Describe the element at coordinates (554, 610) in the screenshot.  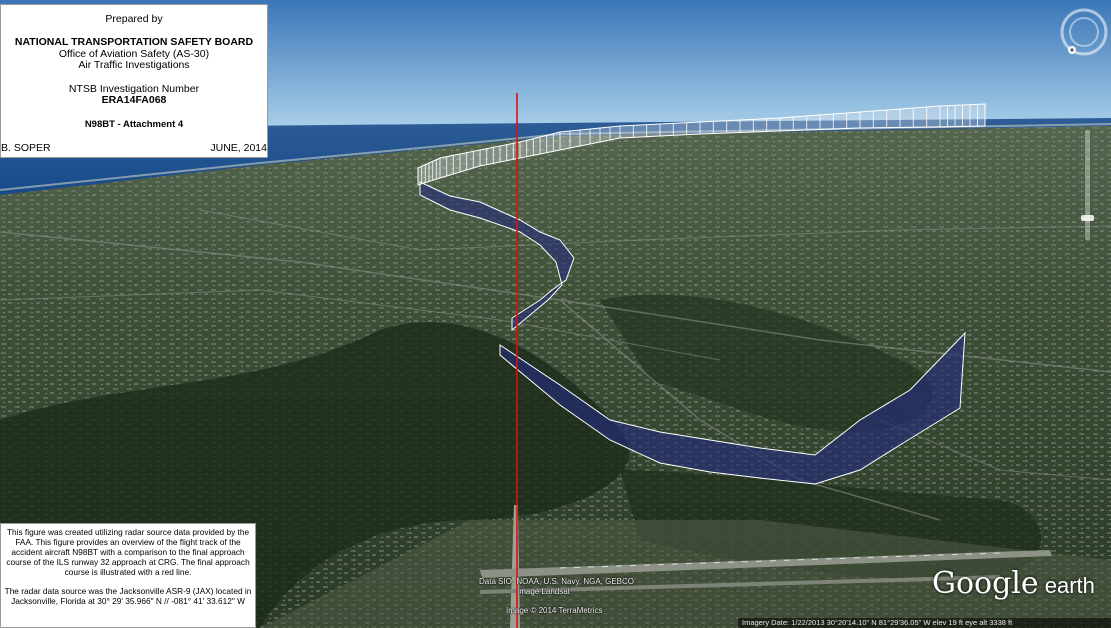
I see `image-copyright: Image © 2014 TerraMetrics` at that location.